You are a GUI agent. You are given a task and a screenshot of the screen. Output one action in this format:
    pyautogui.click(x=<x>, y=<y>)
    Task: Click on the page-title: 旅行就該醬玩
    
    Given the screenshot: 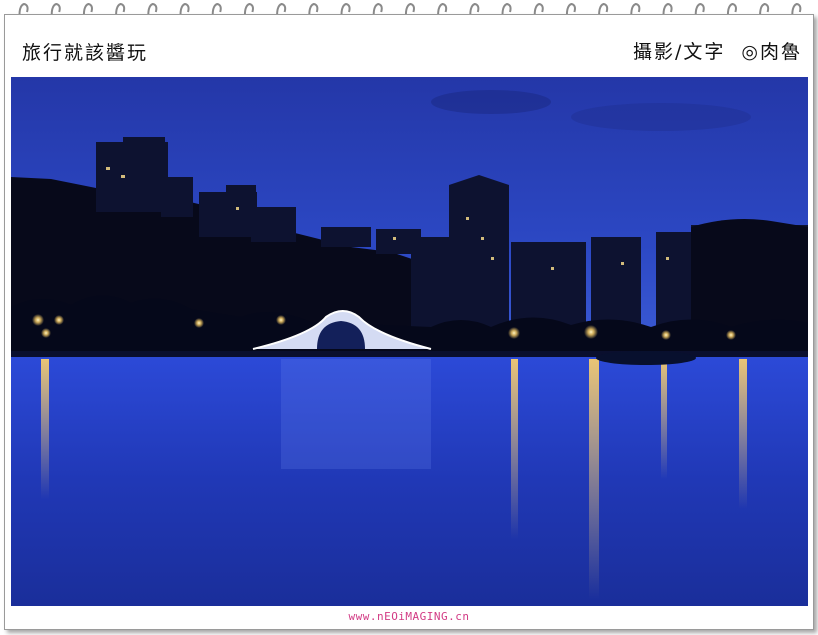 What is the action you would take?
    pyautogui.click(x=85, y=53)
    